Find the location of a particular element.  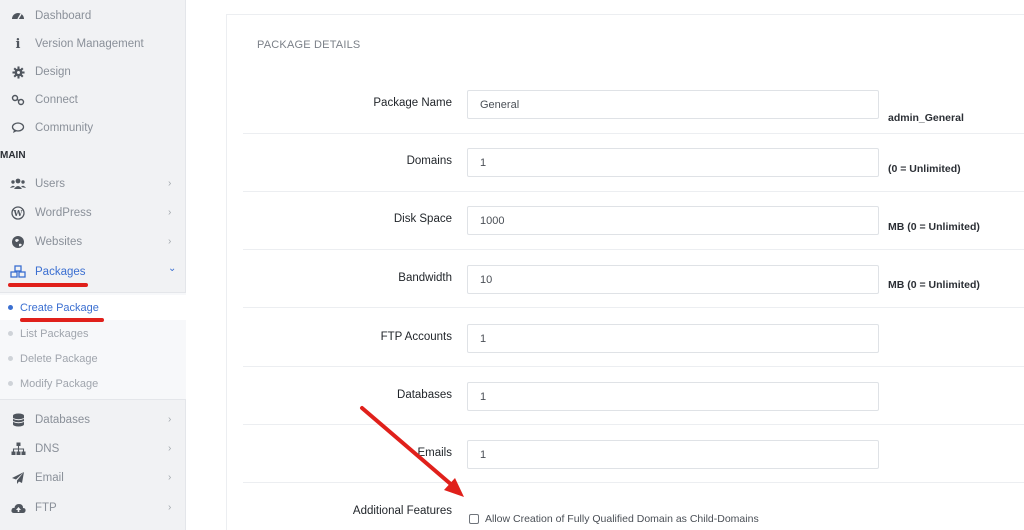

panel-title: PACKAGE DETAILS is located at coordinates (309, 45).